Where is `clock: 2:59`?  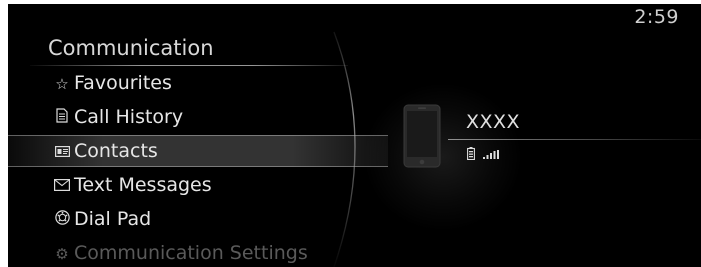
clock: 2:59 is located at coordinates (656, 17).